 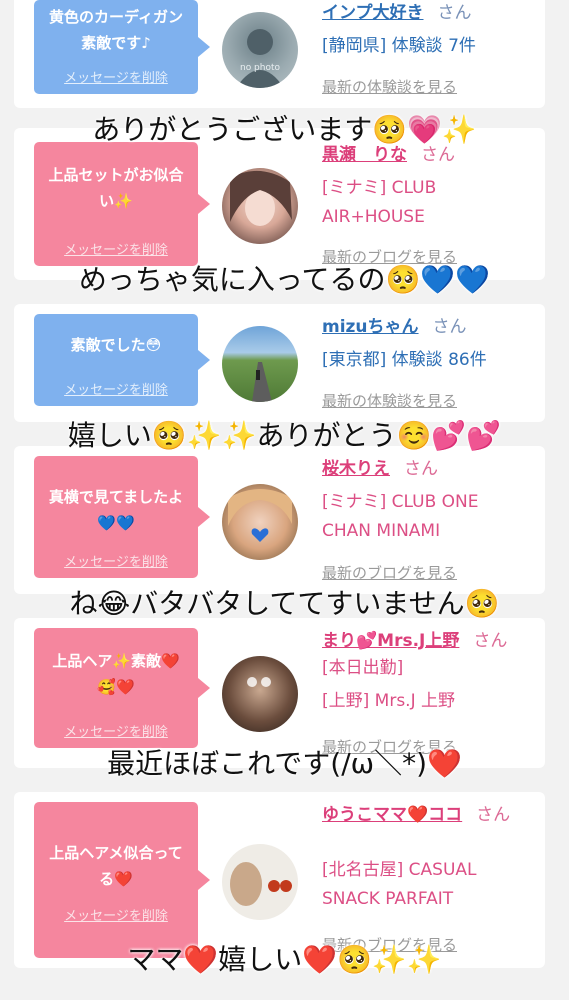 I want to click on message-text: 素敵でした😳, so click(x=116, y=345).